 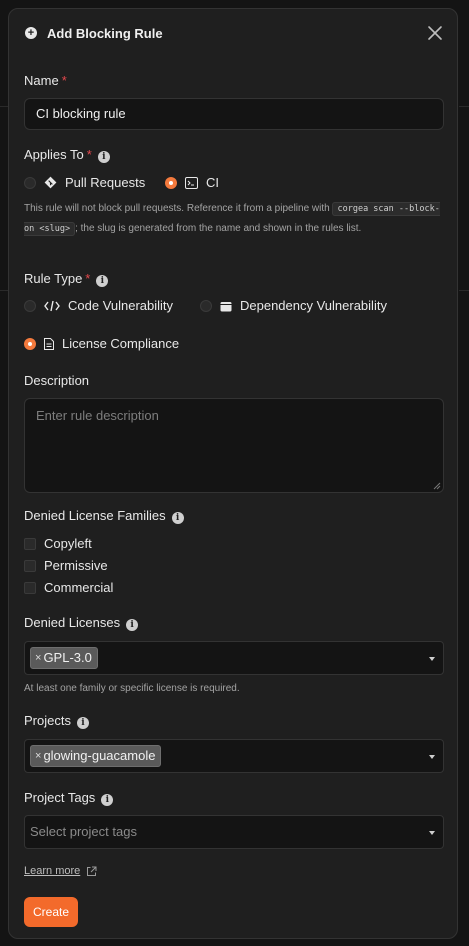 What do you see at coordinates (313, 305) in the screenshot?
I see `radio-label: Dependency Vulnerability` at bounding box center [313, 305].